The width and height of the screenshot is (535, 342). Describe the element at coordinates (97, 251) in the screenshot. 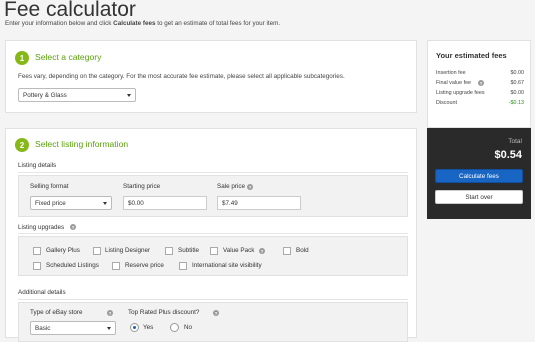

I see `listing-designer-checkbox` at that location.